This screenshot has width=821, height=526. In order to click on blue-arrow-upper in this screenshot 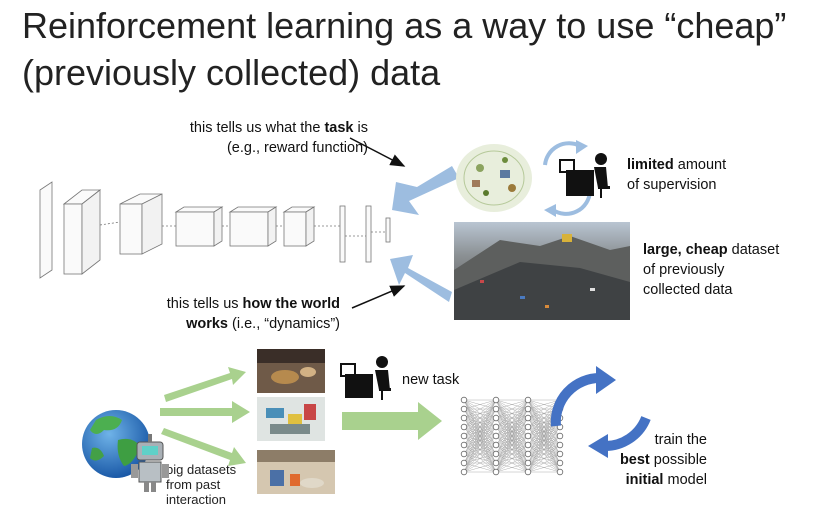, I will do `click(425, 190)`.